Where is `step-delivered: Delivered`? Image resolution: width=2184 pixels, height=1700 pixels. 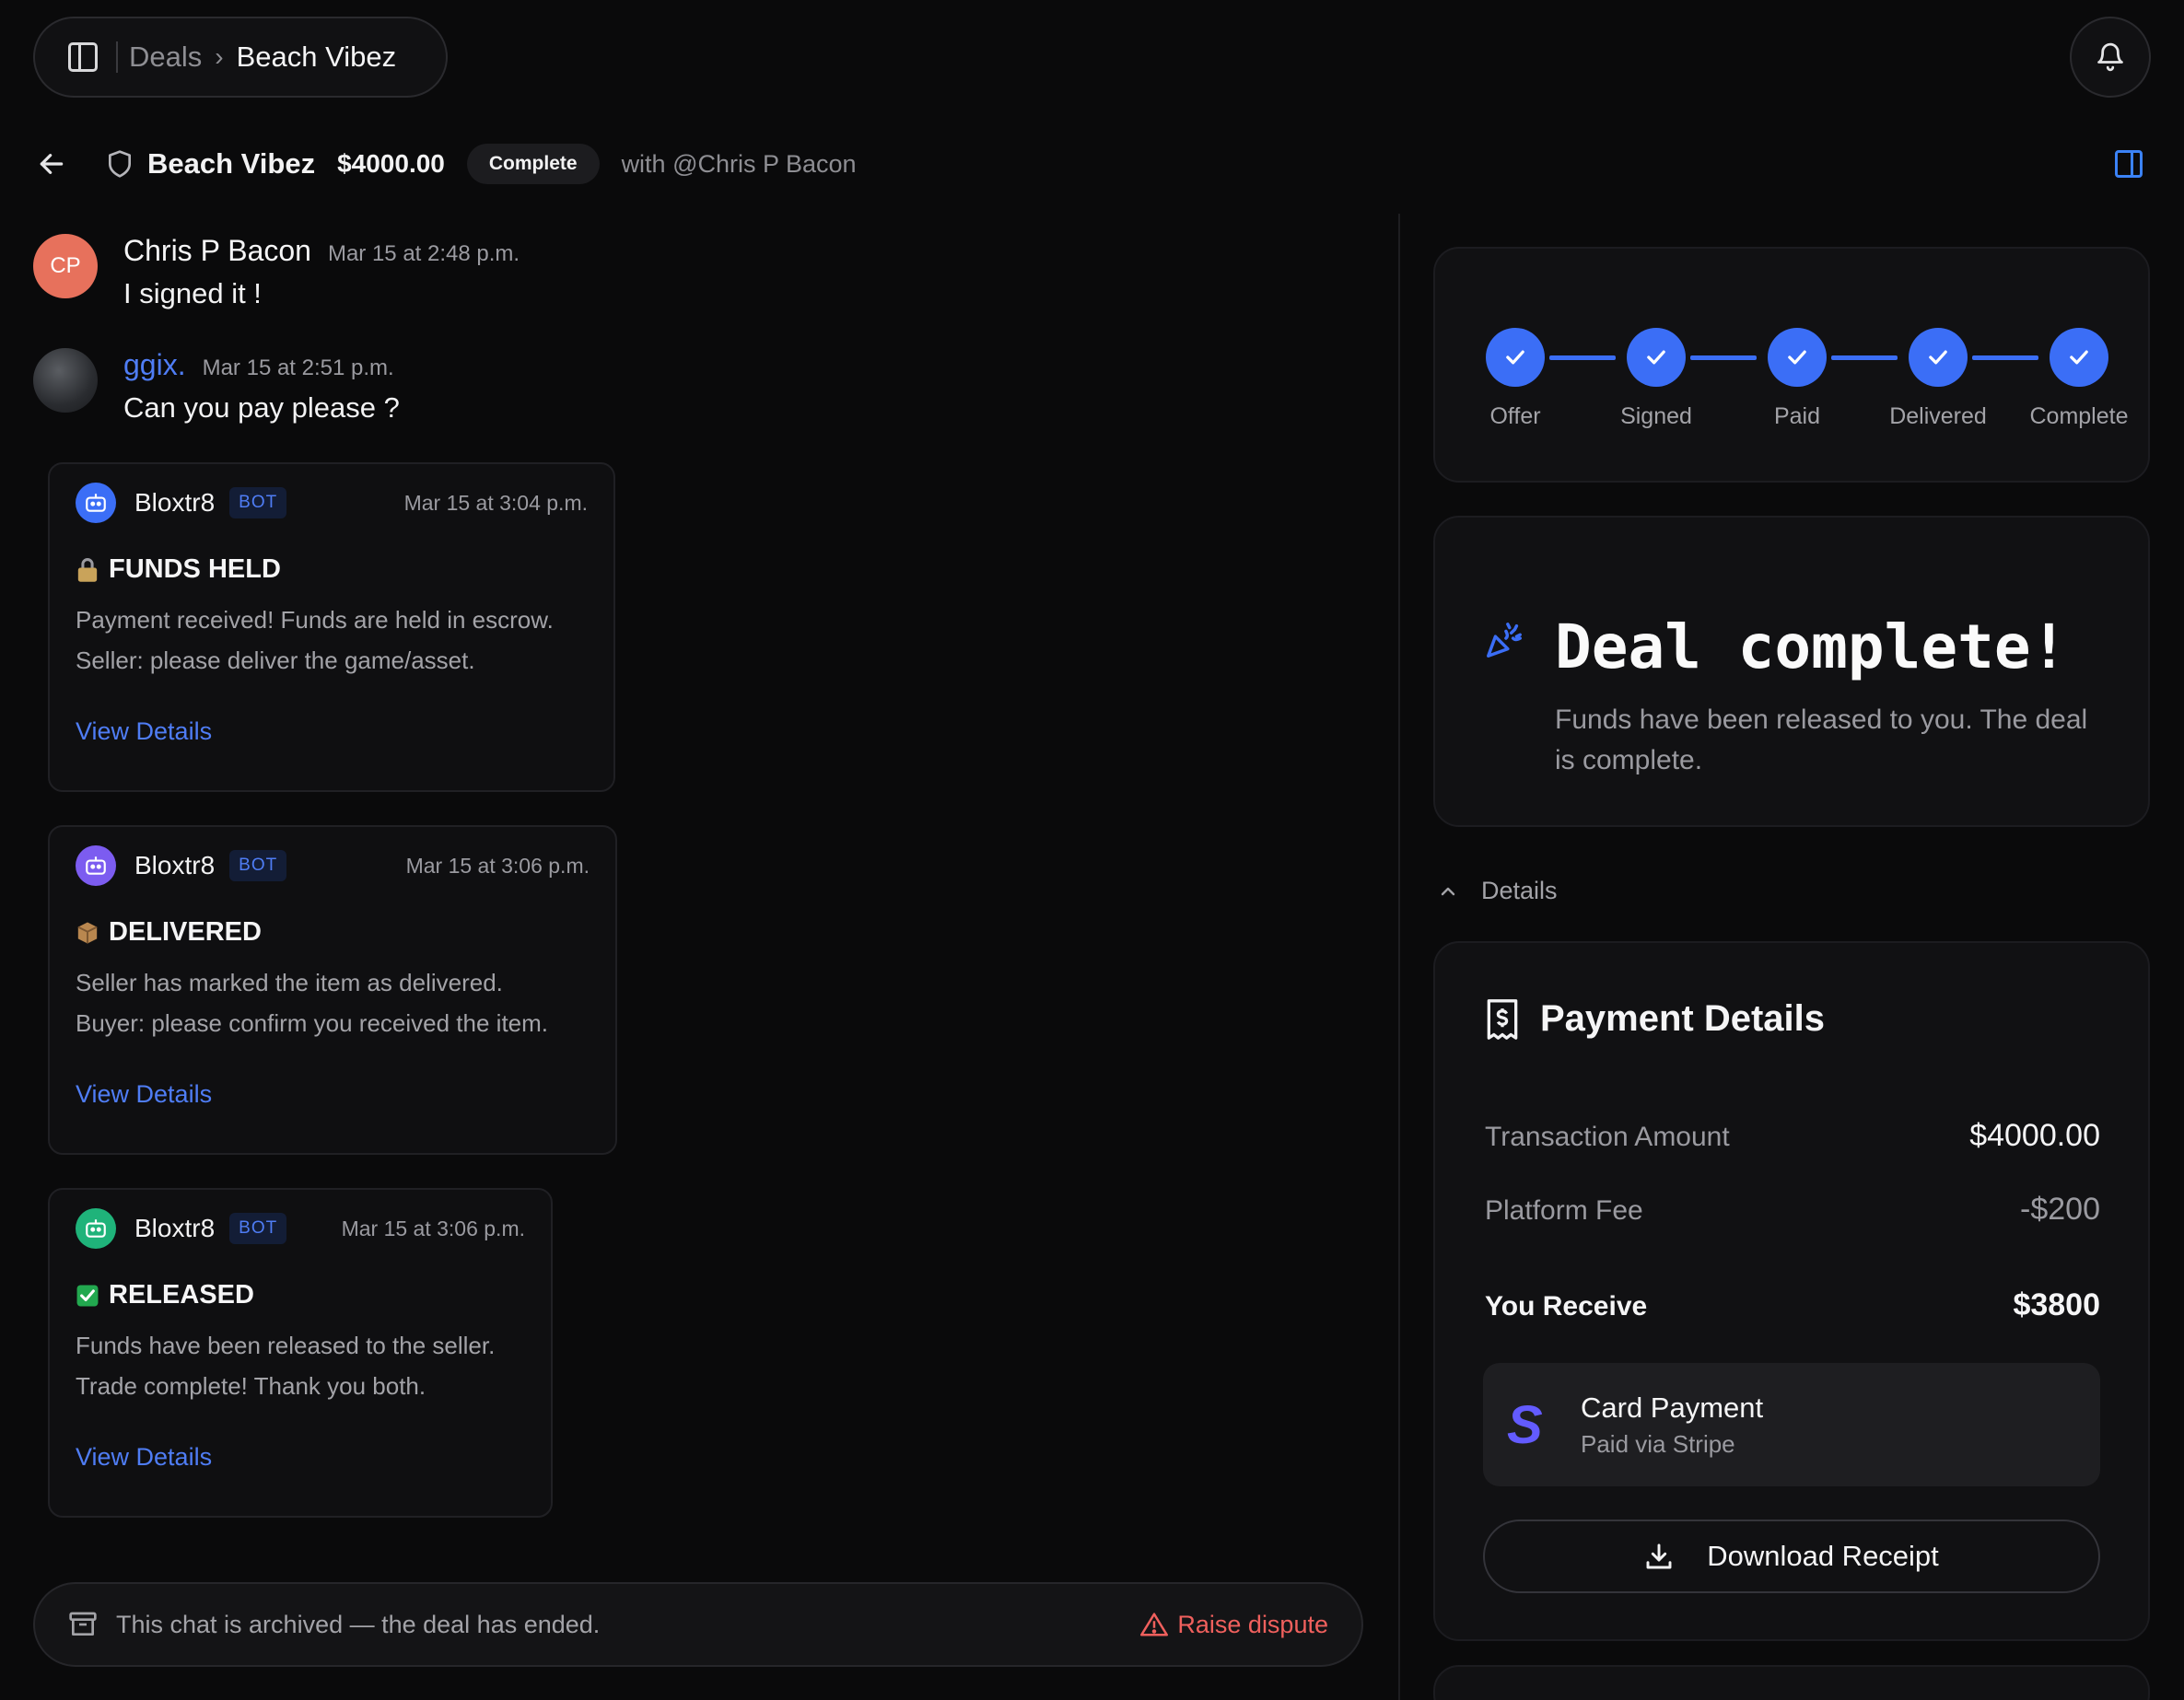
step-delivered: Delivered is located at coordinates (1938, 379).